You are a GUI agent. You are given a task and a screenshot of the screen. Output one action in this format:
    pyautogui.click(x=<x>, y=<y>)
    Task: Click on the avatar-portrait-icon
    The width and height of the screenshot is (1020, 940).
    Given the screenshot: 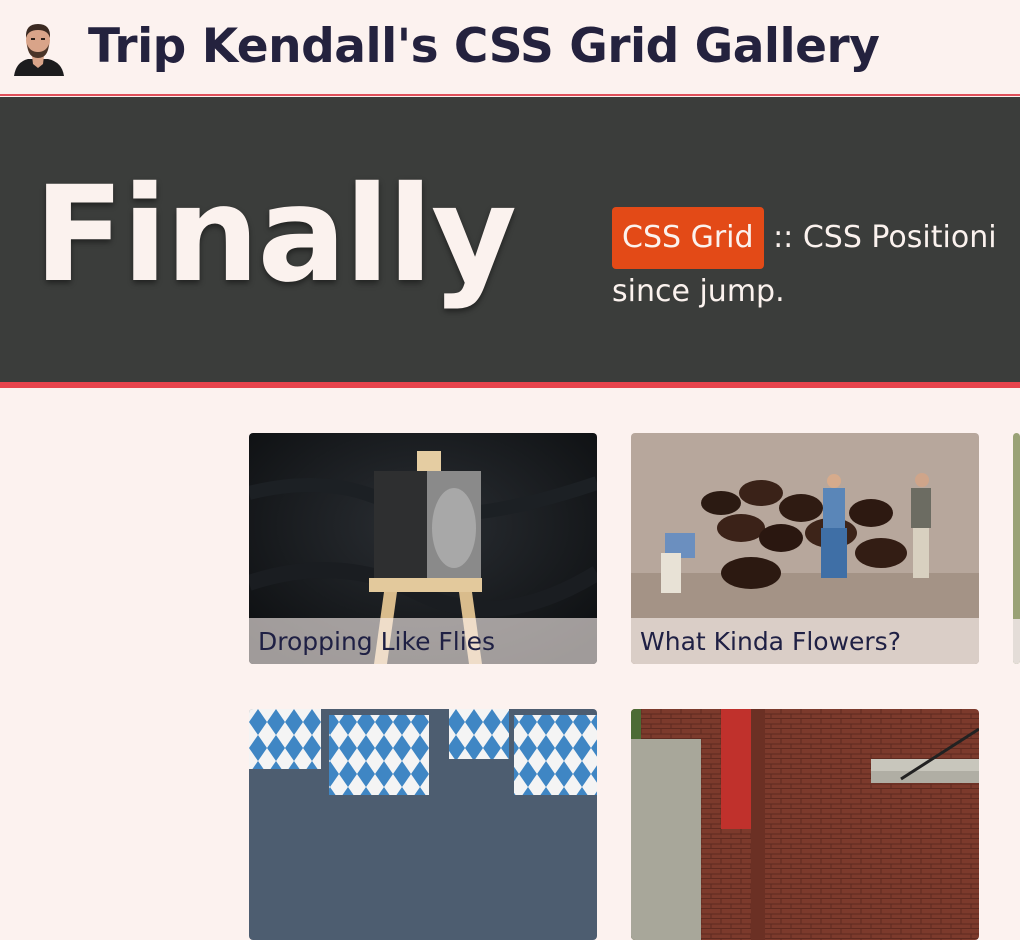 What is the action you would take?
    pyautogui.click(x=38, y=47)
    